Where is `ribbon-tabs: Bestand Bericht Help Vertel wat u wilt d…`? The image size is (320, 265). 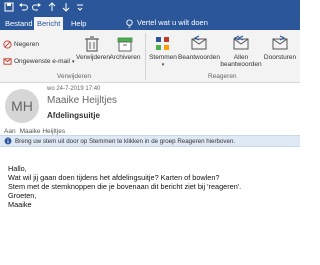 ribbon-tabs: Bestand Bericht Help Vertel wat u wilt d… is located at coordinates (150, 22).